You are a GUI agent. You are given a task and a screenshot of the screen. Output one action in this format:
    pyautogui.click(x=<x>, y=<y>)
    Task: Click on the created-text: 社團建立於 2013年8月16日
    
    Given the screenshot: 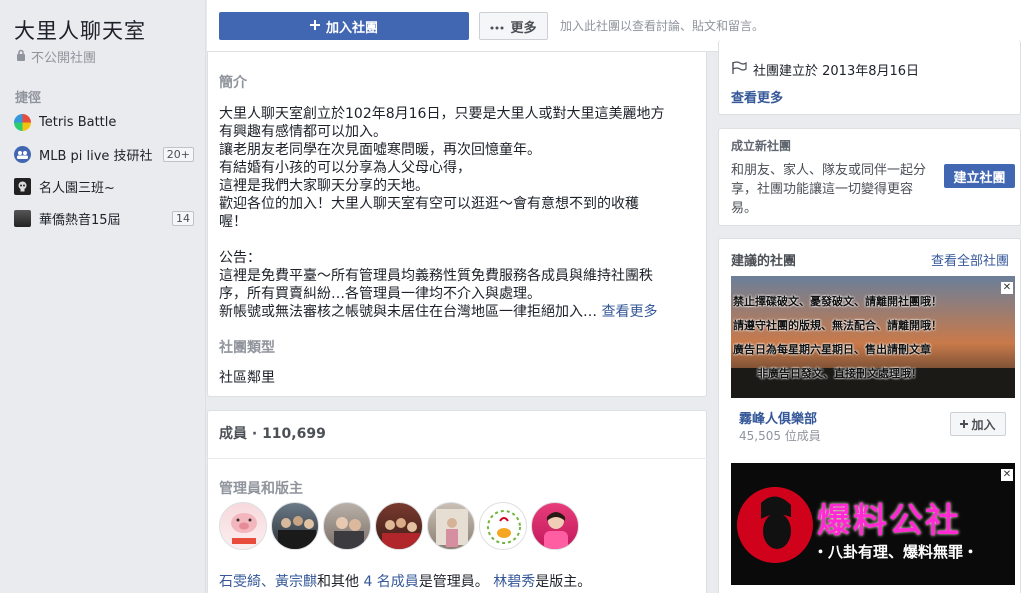 What is the action you would take?
    pyautogui.click(x=836, y=71)
    